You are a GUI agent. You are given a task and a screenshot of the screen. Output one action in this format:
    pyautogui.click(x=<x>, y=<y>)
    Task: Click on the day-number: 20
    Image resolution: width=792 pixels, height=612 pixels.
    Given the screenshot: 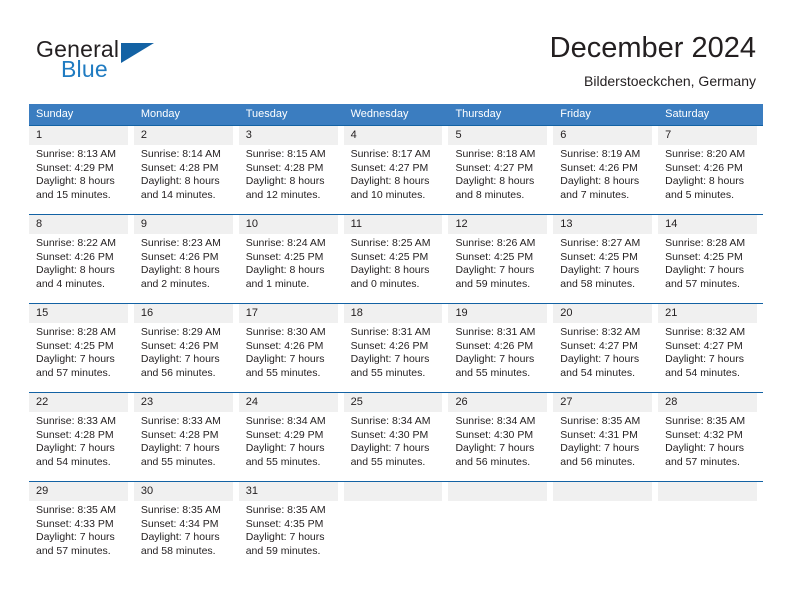 What is the action you would take?
    pyautogui.click(x=603, y=313)
    